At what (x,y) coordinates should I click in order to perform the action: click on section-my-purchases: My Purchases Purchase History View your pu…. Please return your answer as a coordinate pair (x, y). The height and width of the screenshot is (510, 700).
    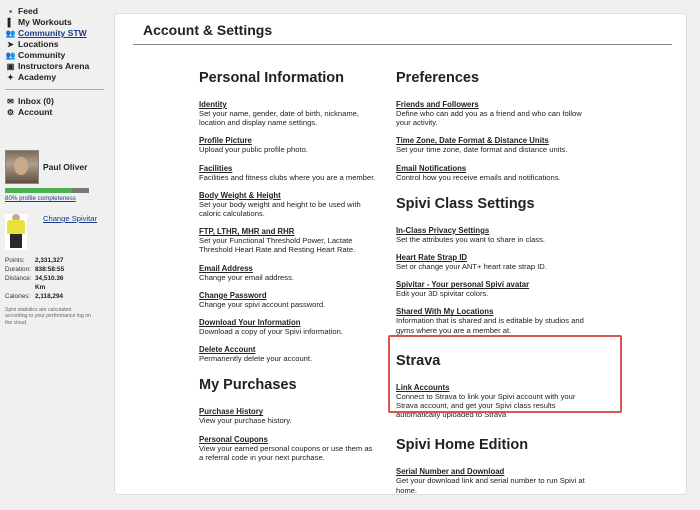
    Looking at the image, I should click on (288, 419).